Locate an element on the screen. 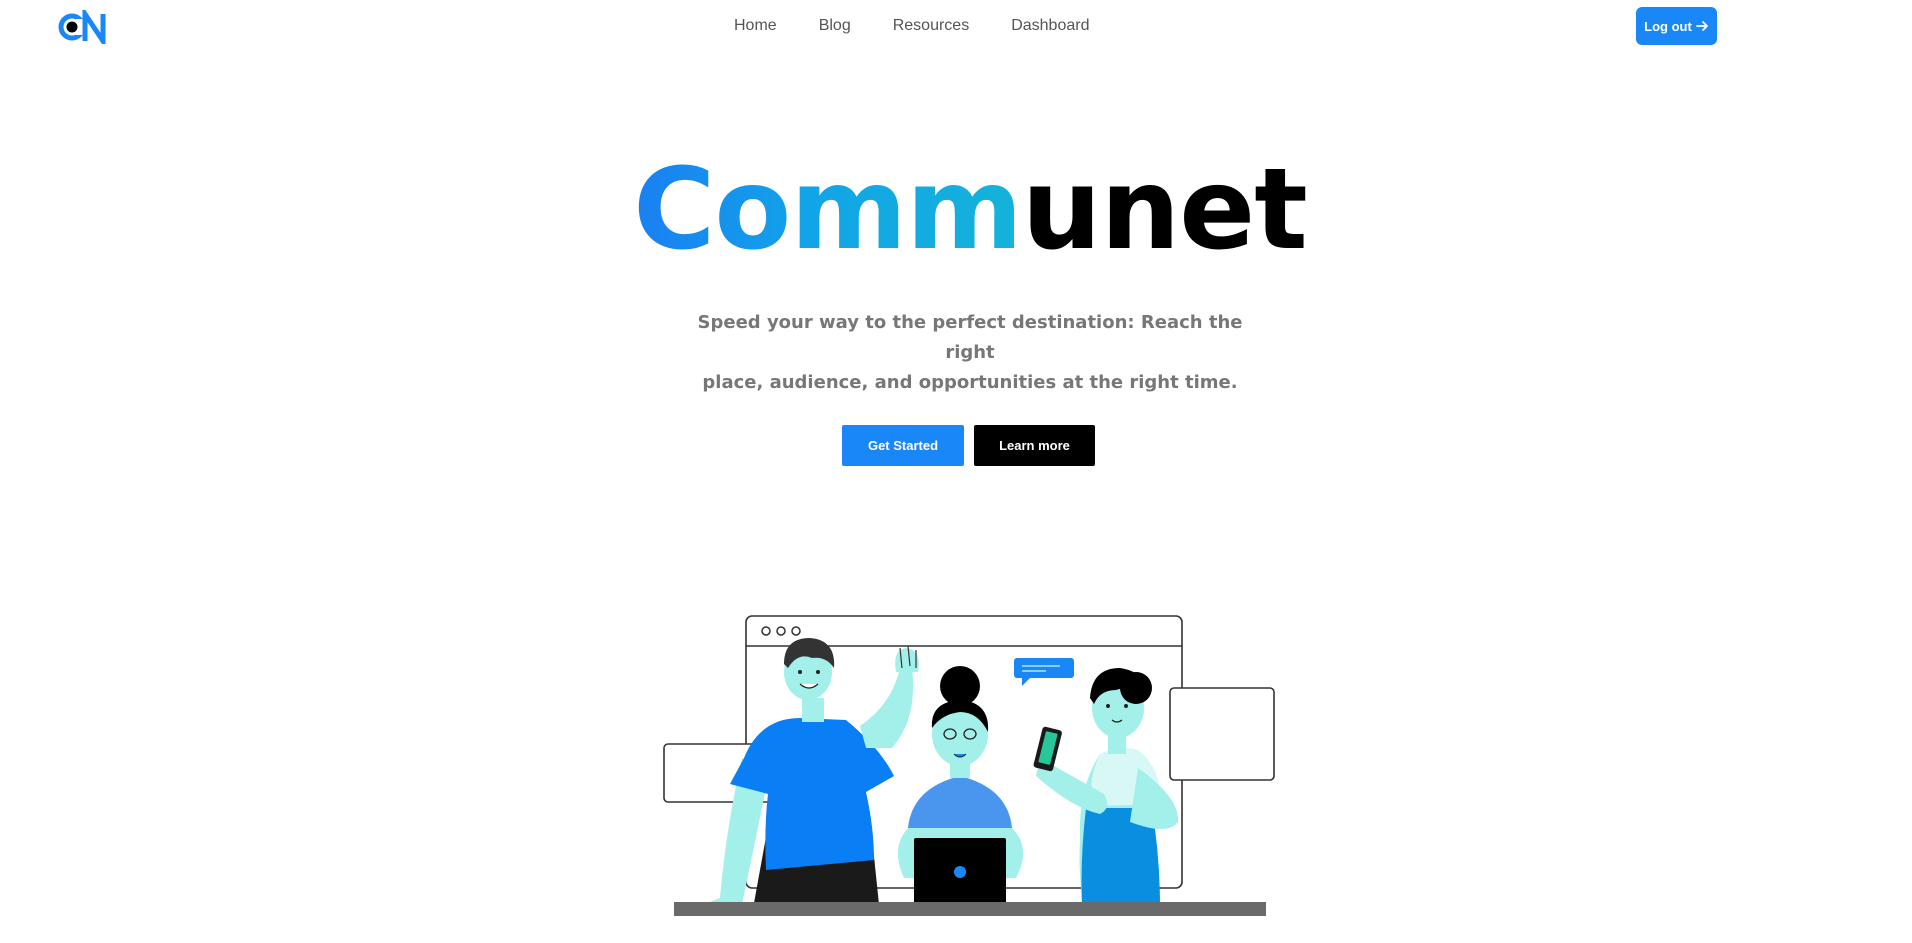 This screenshot has width=1912, height=943. nav-home: Home is located at coordinates (755, 26).